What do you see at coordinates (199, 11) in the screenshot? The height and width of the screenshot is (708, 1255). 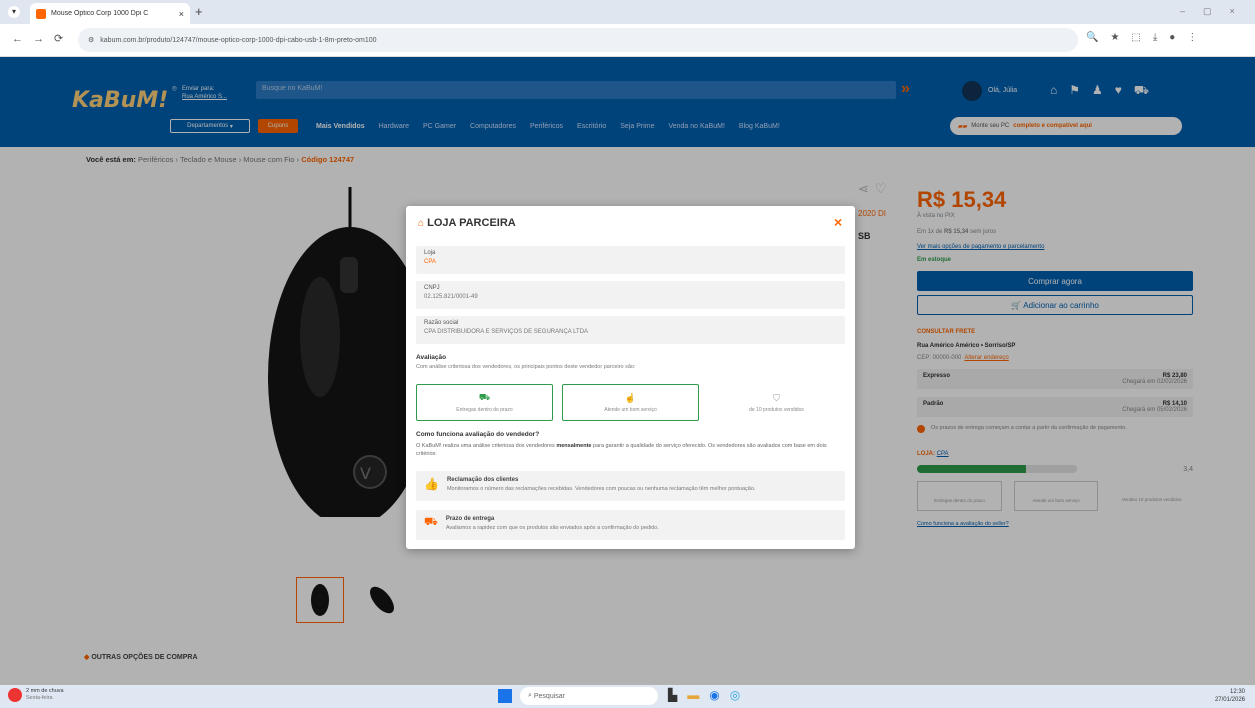 I see `new-tab-button: +` at bounding box center [199, 11].